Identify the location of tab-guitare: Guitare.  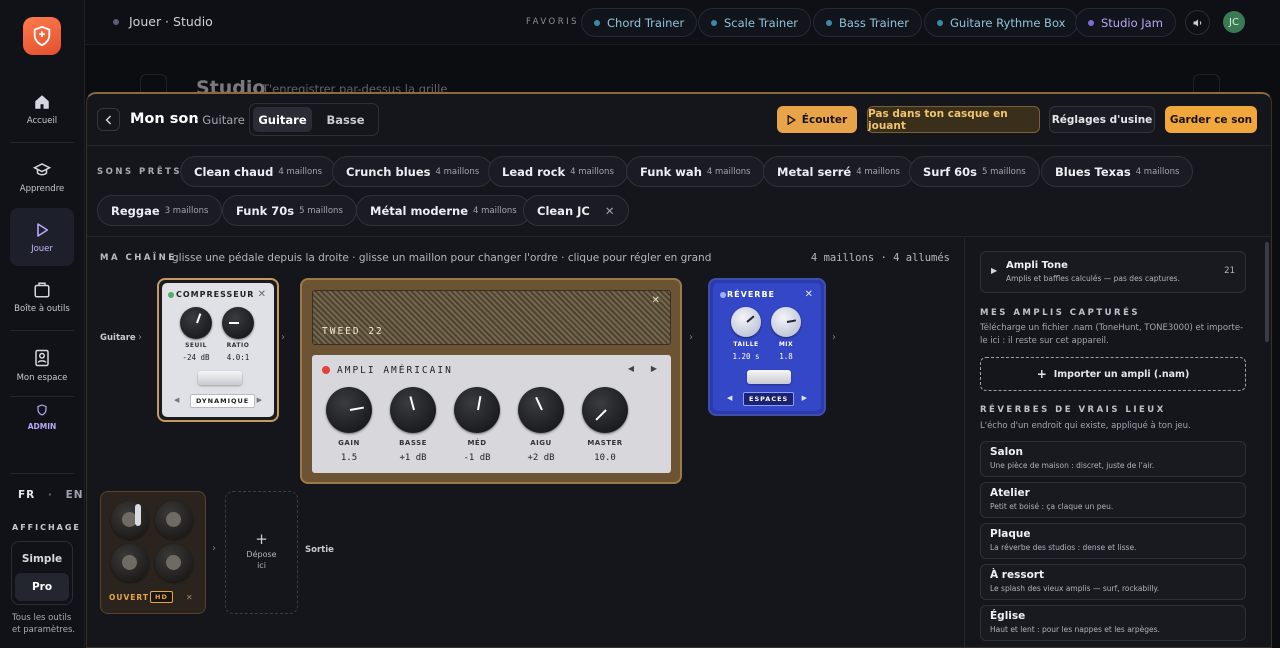
(282, 119).